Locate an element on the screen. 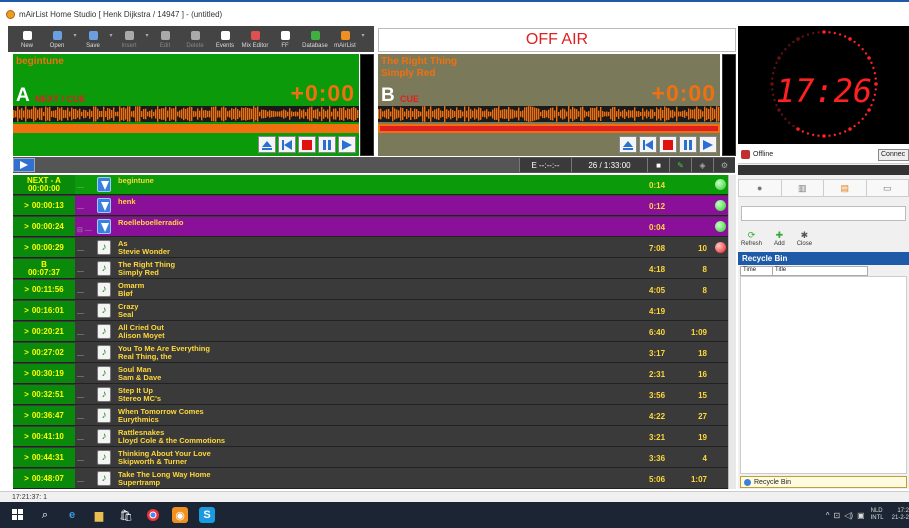 This screenshot has height=528, width=909. language-indicator: NLD INTL is located at coordinates (877, 515).